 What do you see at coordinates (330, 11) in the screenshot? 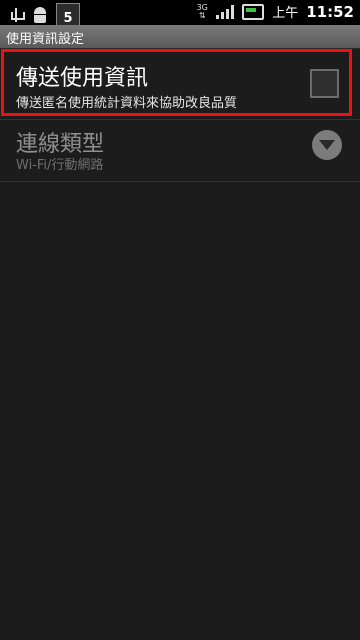
I see `clock-time: 11:52` at bounding box center [330, 11].